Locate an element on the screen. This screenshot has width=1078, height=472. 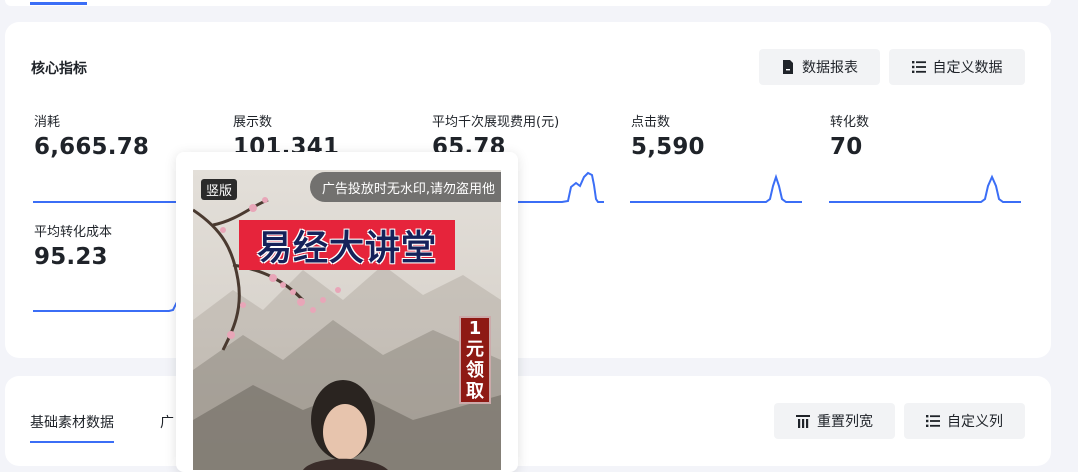
metric-clicks: 点击数 5,590 is located at coordinates (718, 137).